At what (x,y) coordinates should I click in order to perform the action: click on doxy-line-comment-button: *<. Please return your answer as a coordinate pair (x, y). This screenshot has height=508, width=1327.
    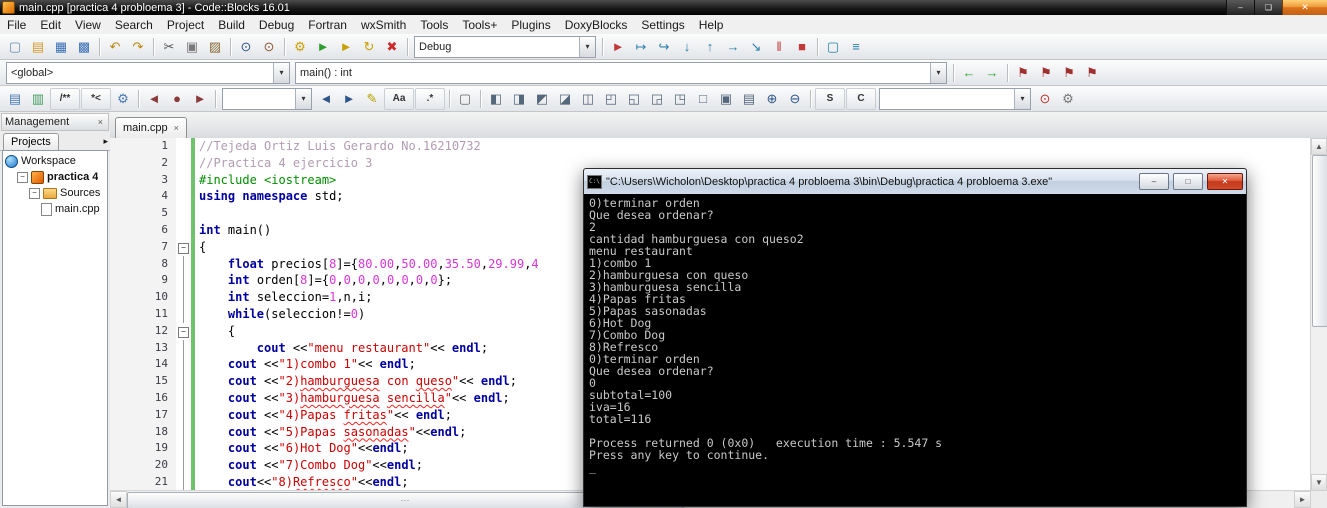
    Looking at the image, I should click on (96, 98).